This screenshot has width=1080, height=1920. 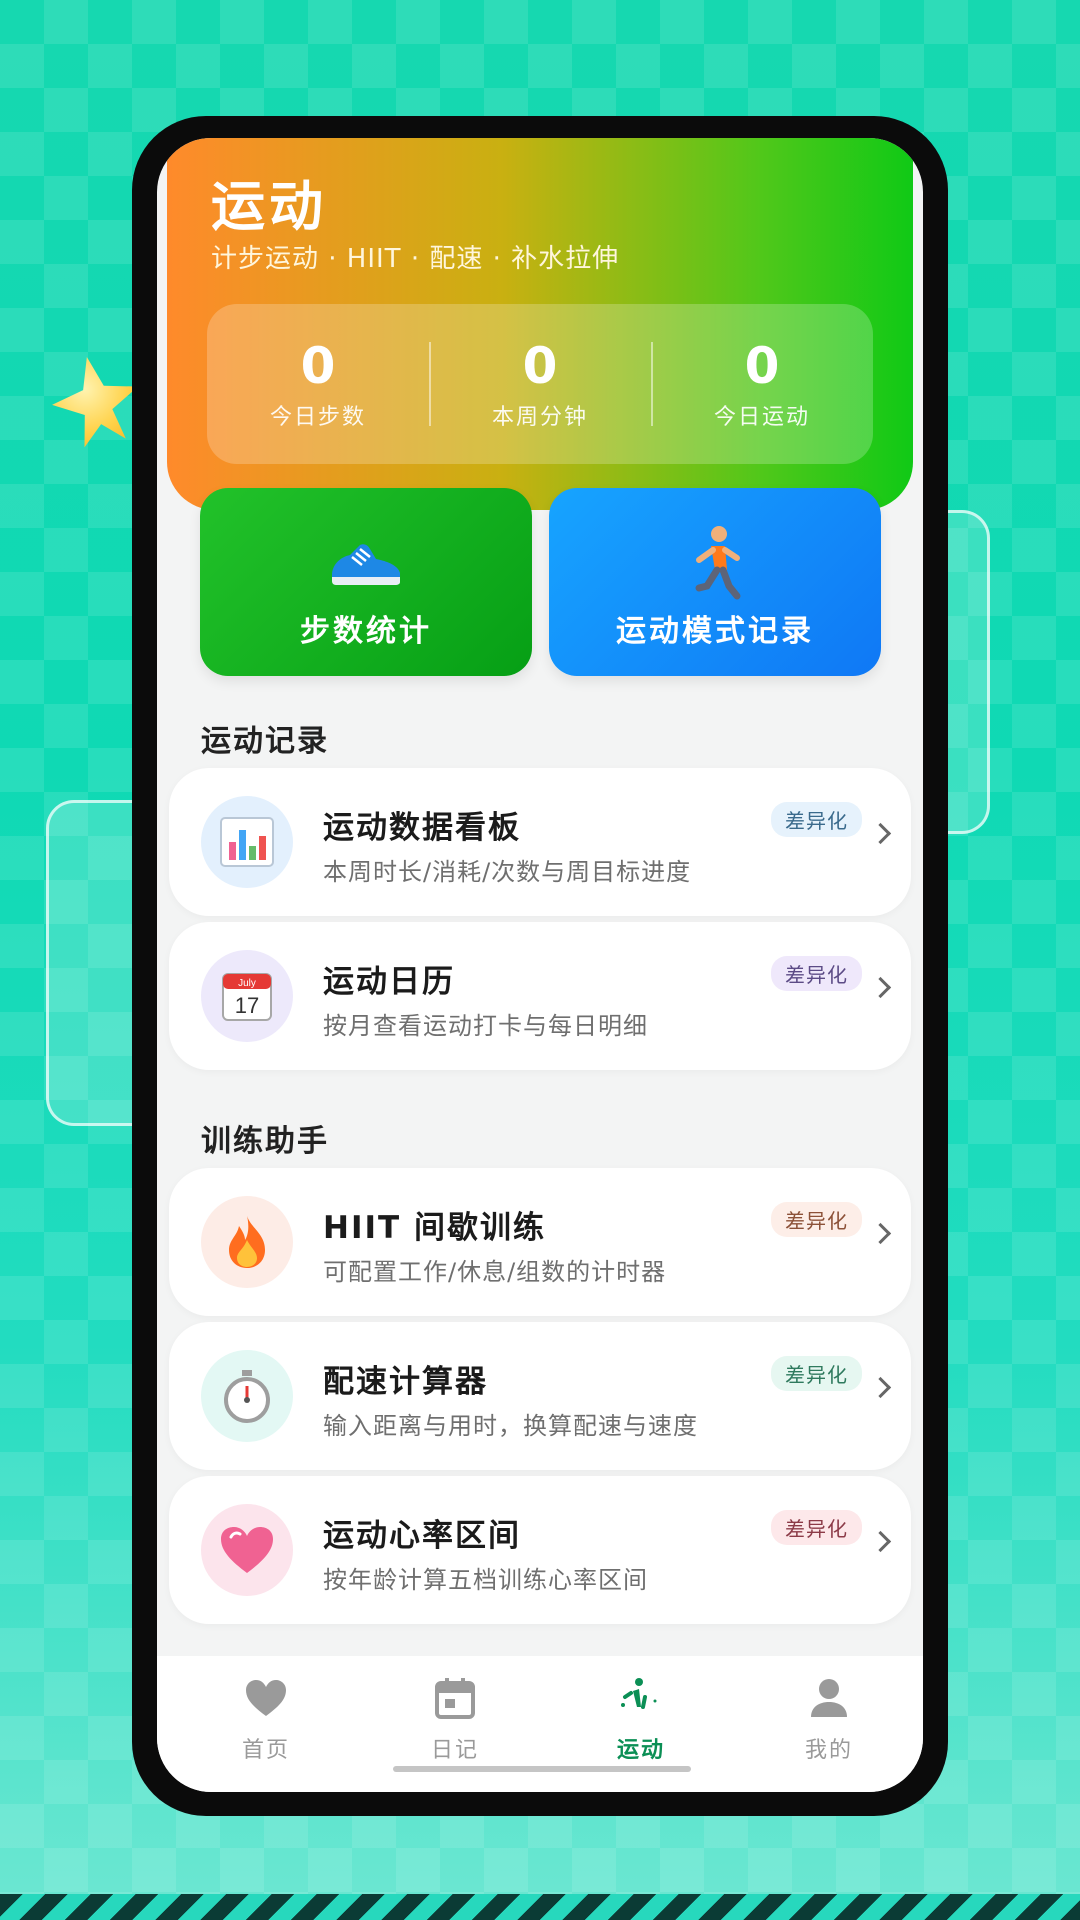 I want to click on step-stats-button: 步数统计, so click(x=366, y=582).